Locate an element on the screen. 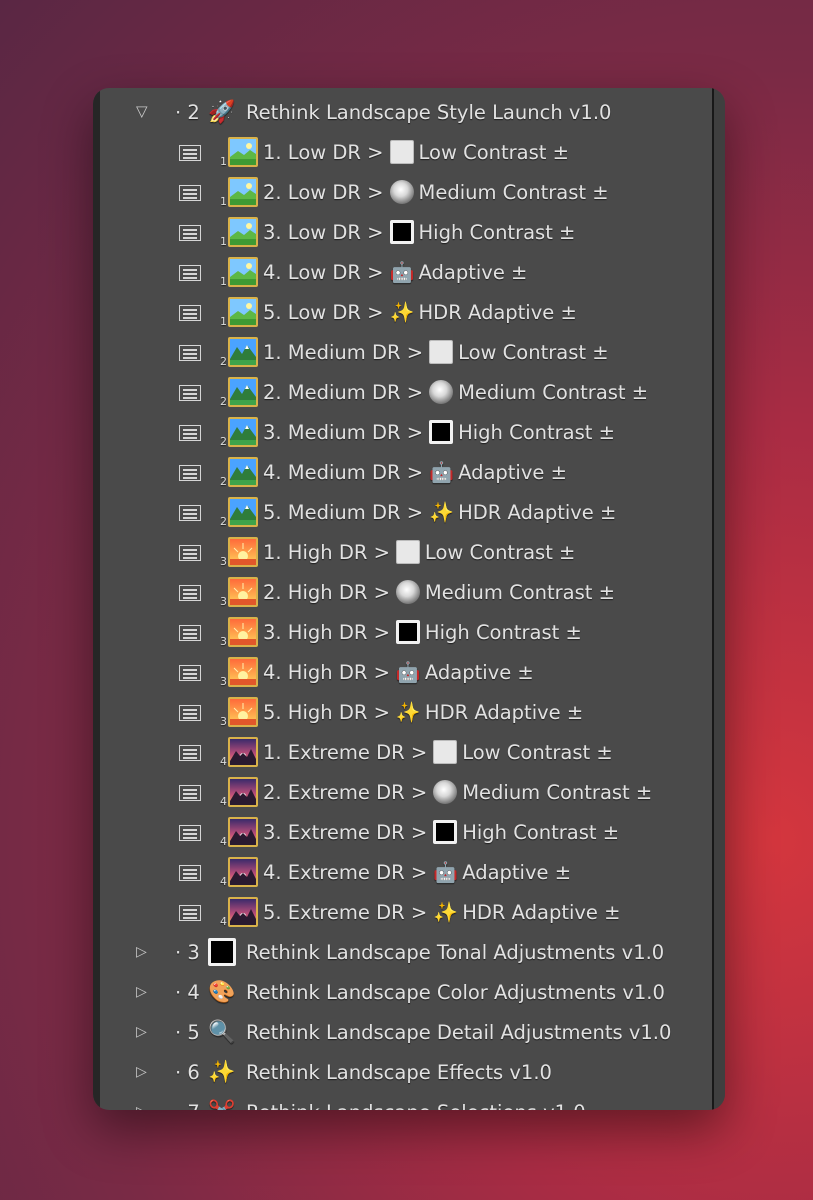 The image size is (813, 1200). preset-item: 1 2. Low DR > Medium Contrast ± is located at coordinates (403, 192).